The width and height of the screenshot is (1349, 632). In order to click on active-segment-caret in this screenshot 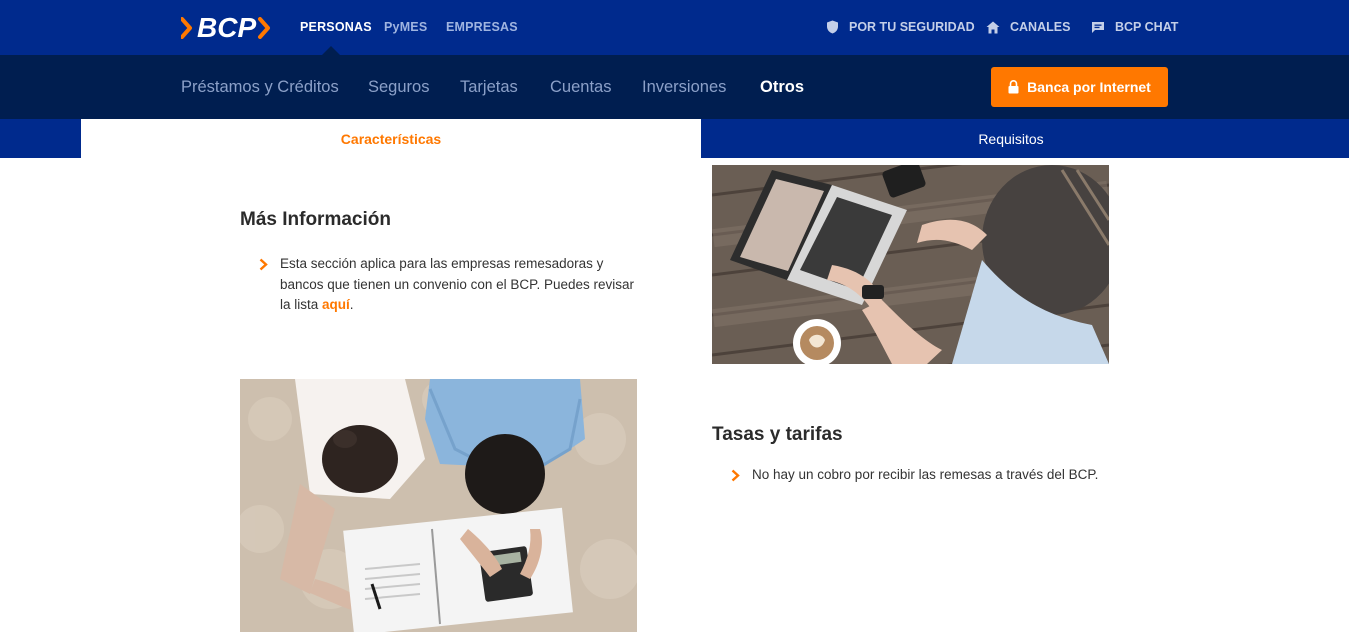, I will do `click(331, 50)`.